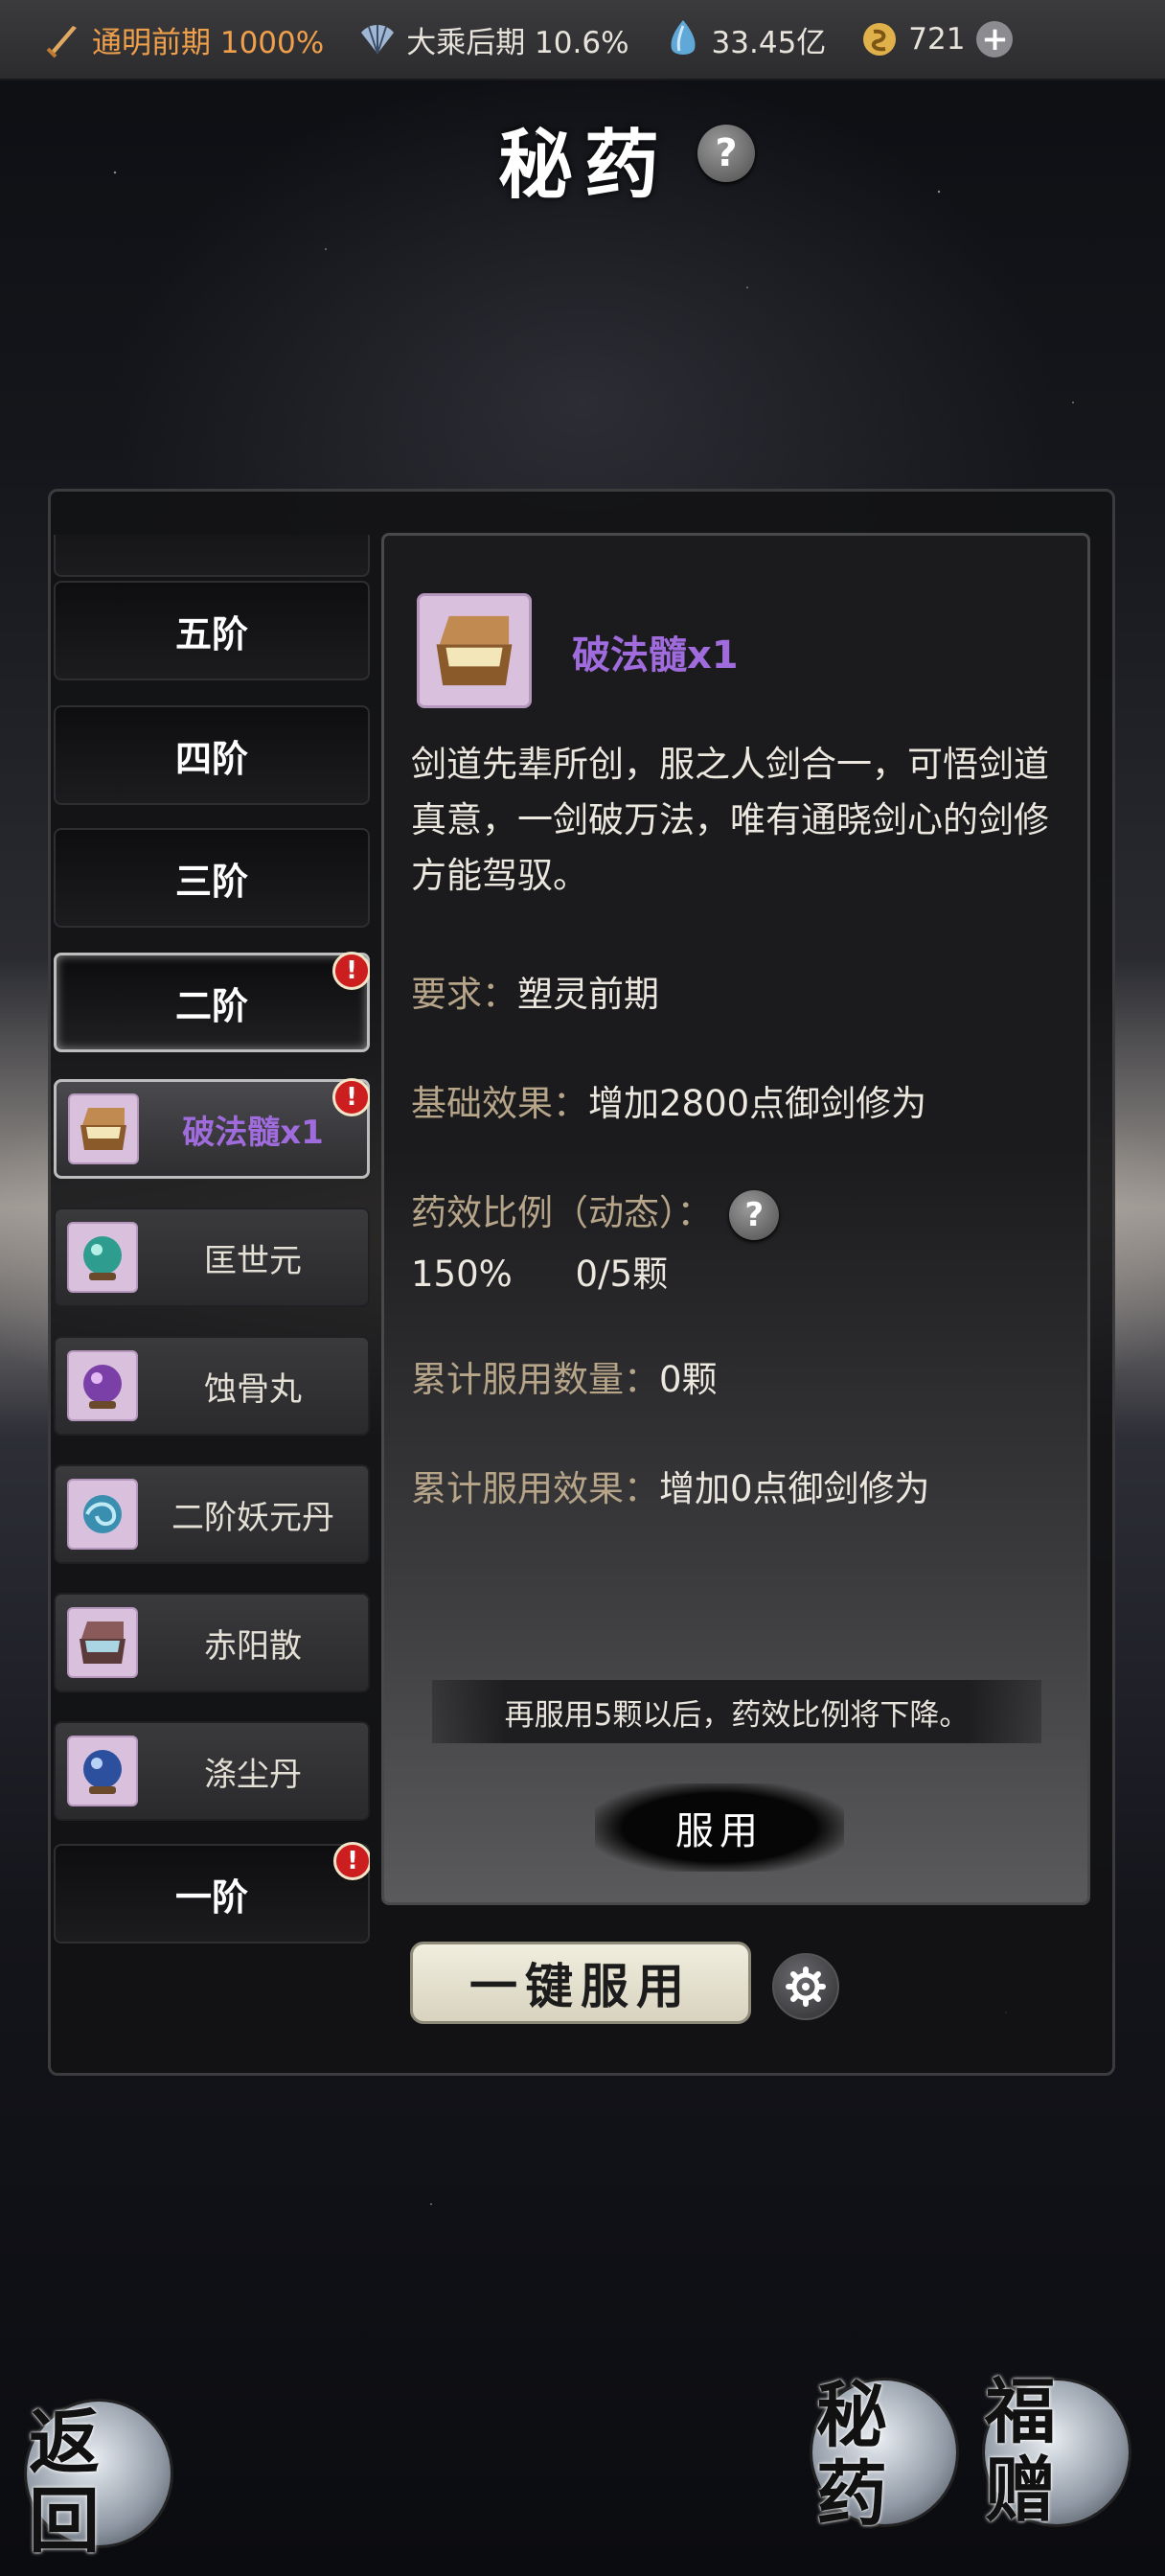 The width and height of the screenshot is (1165, 2576). What do you see at coordinates (794, 1488) in the screenshot?
I see `total-effect-value: 增加0点御剑修为` at bounding box center [794, 1488].